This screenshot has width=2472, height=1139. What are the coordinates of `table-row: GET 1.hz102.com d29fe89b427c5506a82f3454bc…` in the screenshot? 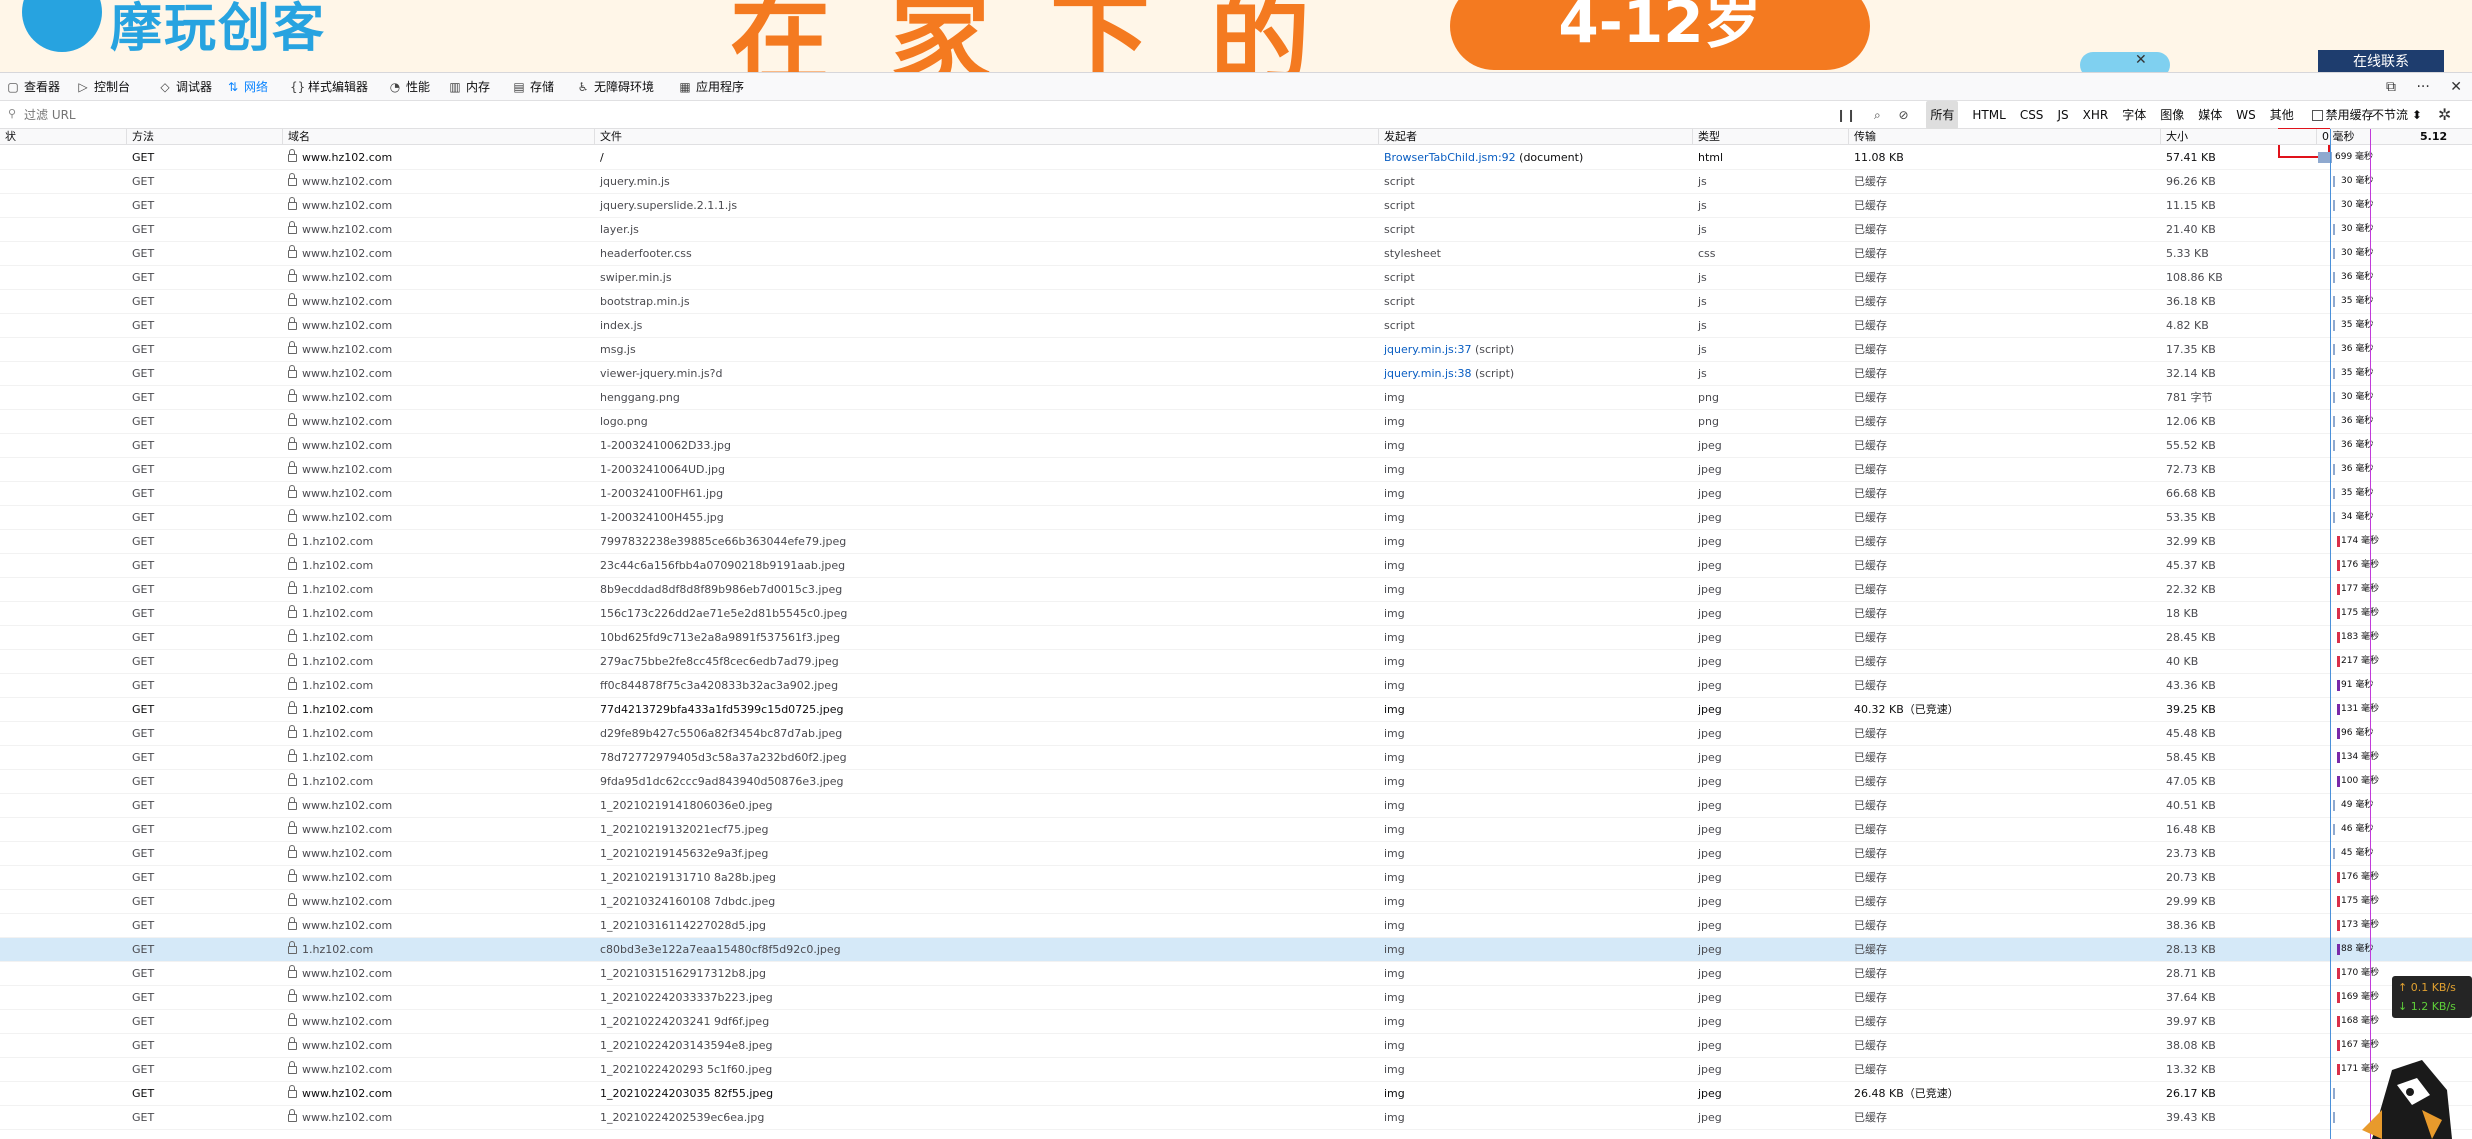 It's located at (1236, 734).